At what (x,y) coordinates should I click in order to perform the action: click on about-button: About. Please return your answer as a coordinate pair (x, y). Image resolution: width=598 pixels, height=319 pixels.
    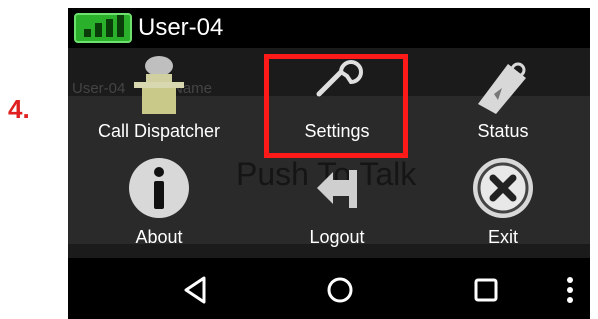
    Looking at the image, I should click on (159, 203).